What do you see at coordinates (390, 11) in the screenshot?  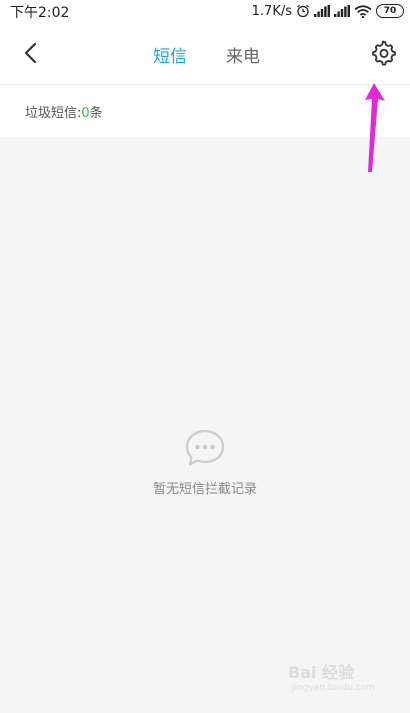 I see `battery-icon: 70` at bounding box center [390, 11].